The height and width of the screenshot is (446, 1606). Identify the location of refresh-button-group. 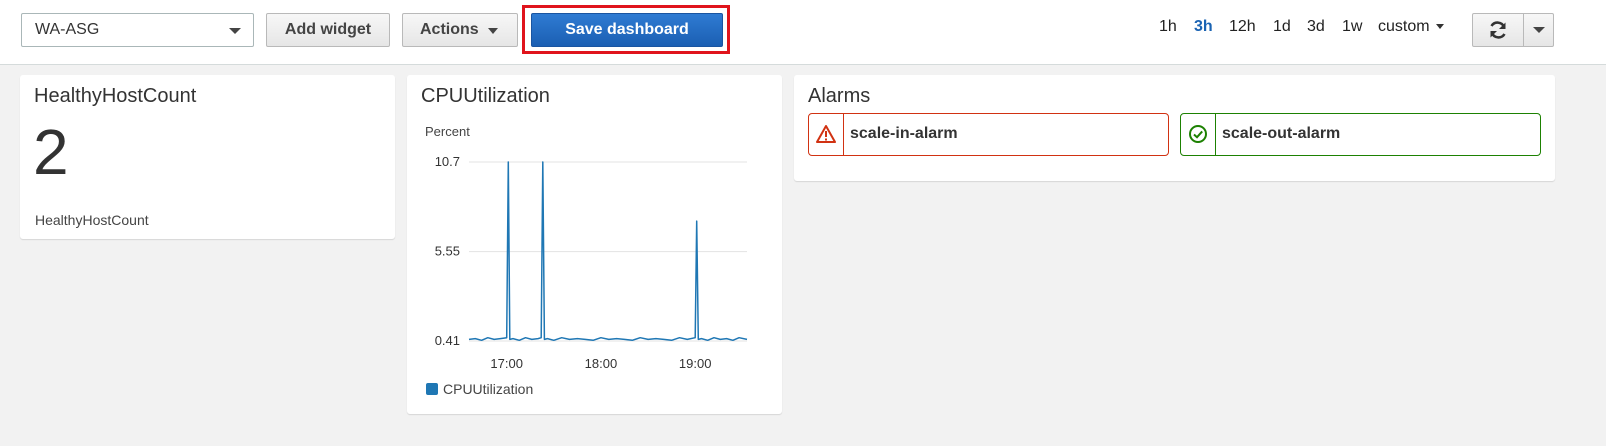
(1513, 30).